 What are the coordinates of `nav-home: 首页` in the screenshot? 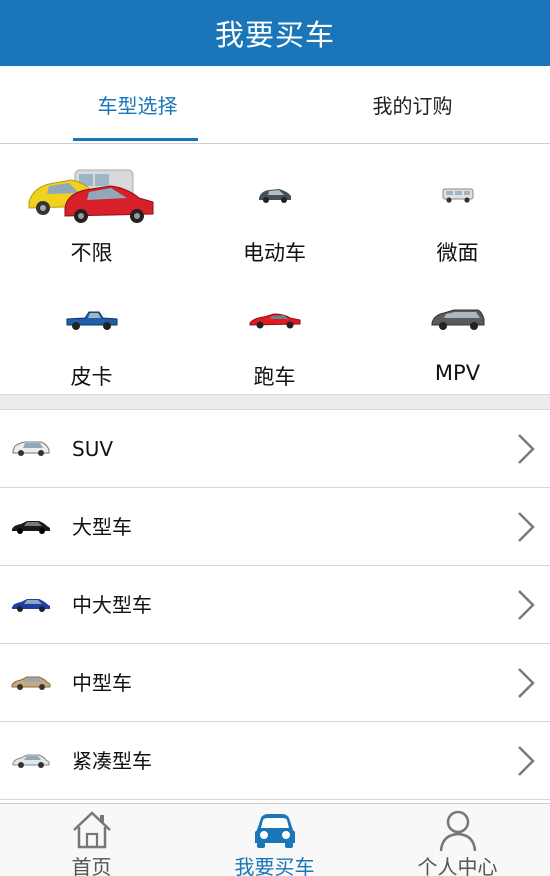 It's located at (91, 840).